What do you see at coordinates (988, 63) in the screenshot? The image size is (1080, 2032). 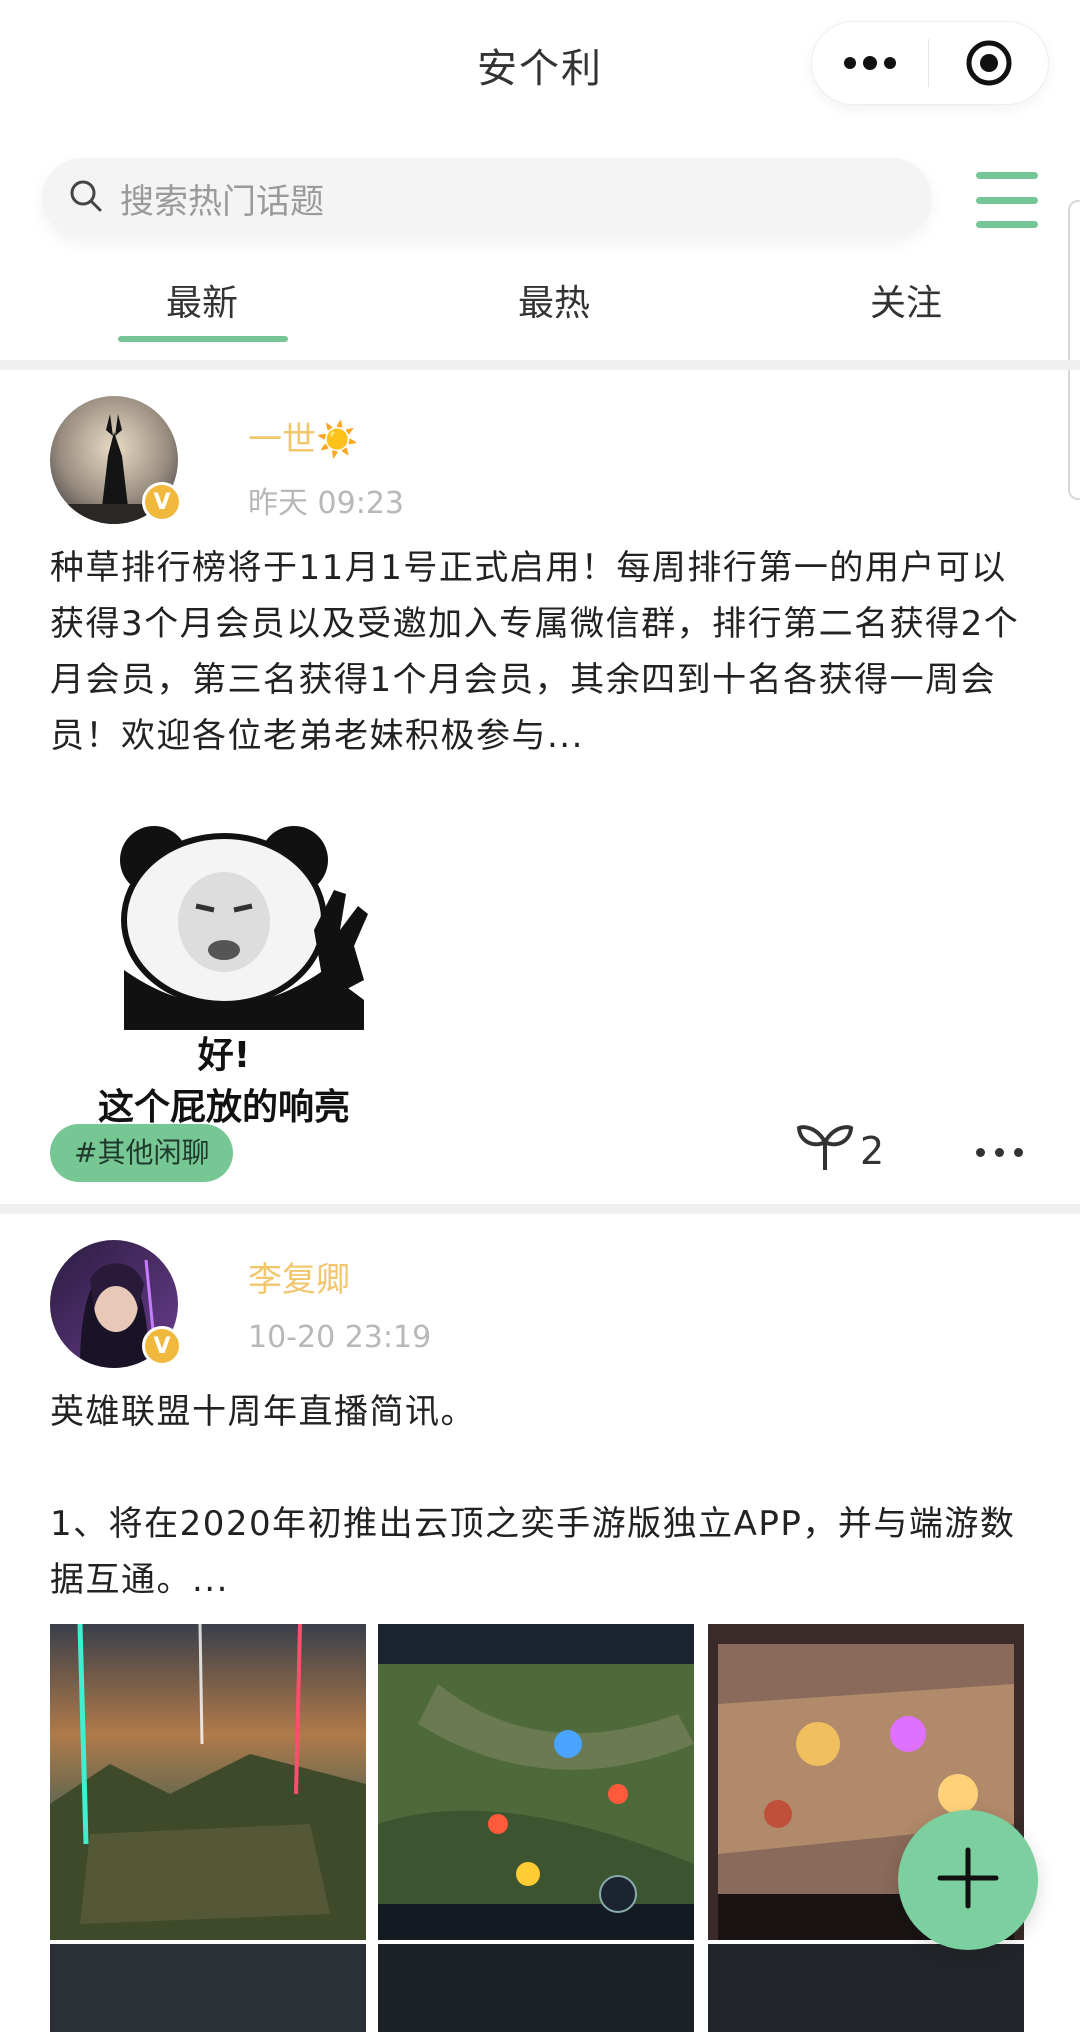 I see `target-close-icon` at bounding box center [988, 63].